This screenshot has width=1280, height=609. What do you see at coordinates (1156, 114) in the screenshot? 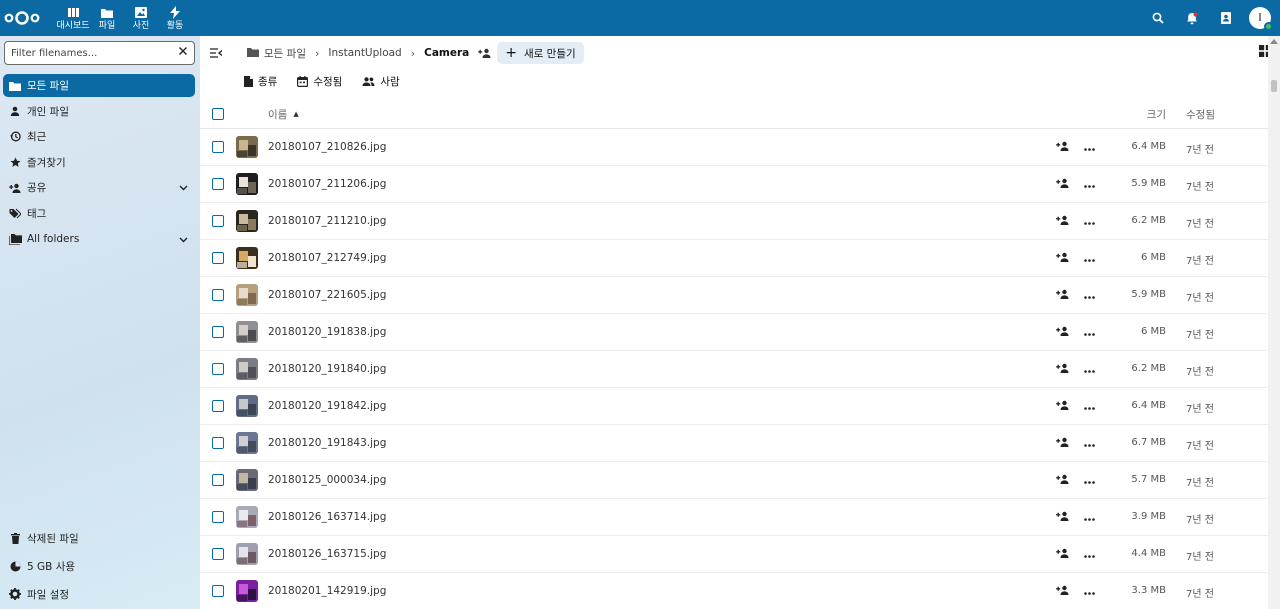
I see `sort-by-size: 크기` at bounding box center [1156, 114].